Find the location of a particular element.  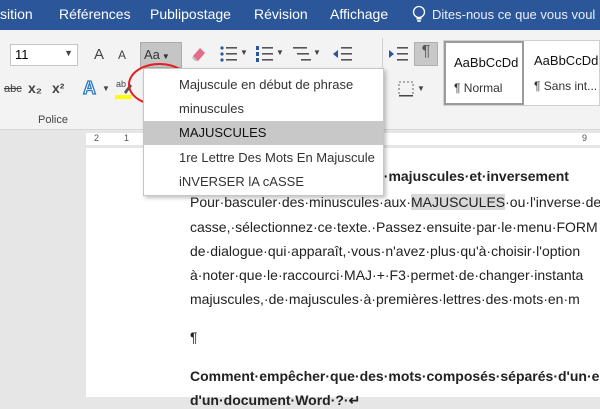

tab-mise-en-page: sition is located at coordinates (16, 14).